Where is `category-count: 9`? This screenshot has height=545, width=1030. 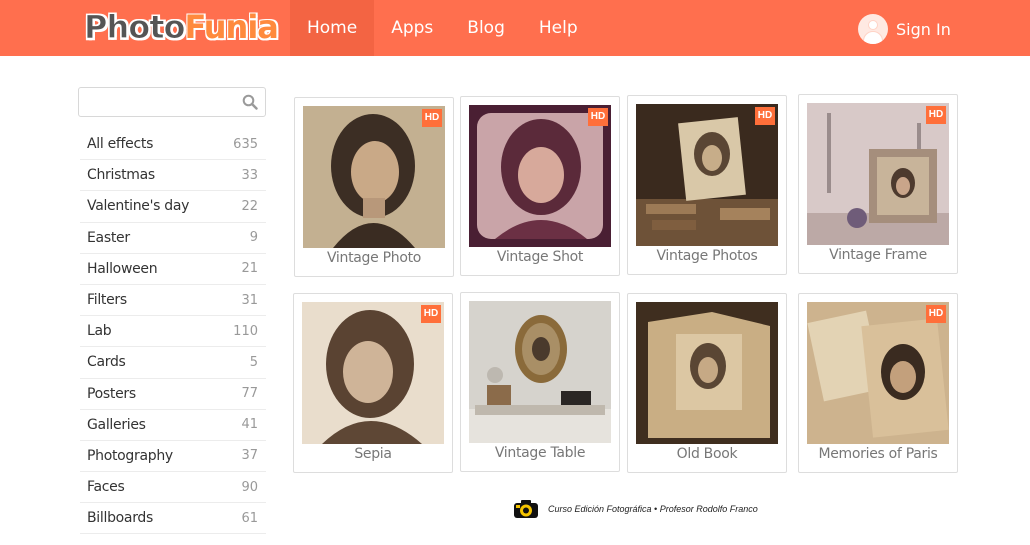 category-count: 9 is located at coordinates (253, 238).